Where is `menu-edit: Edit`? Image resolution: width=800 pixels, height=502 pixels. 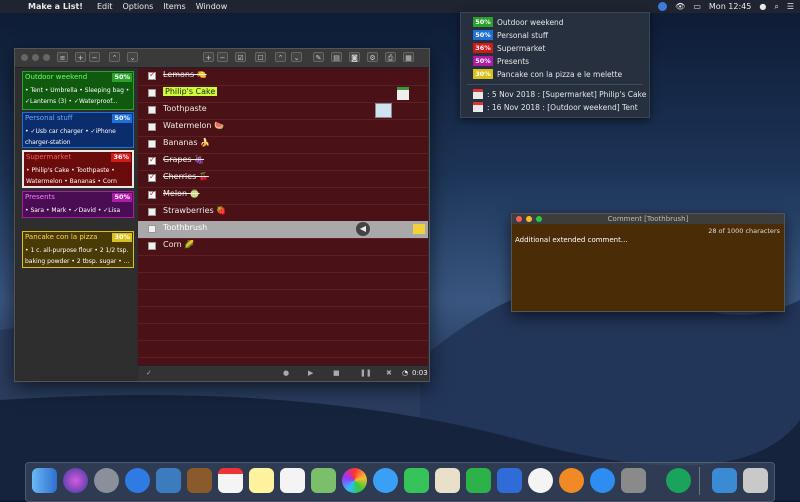 menu-edit: Edit is located at coordinates (105, 6).